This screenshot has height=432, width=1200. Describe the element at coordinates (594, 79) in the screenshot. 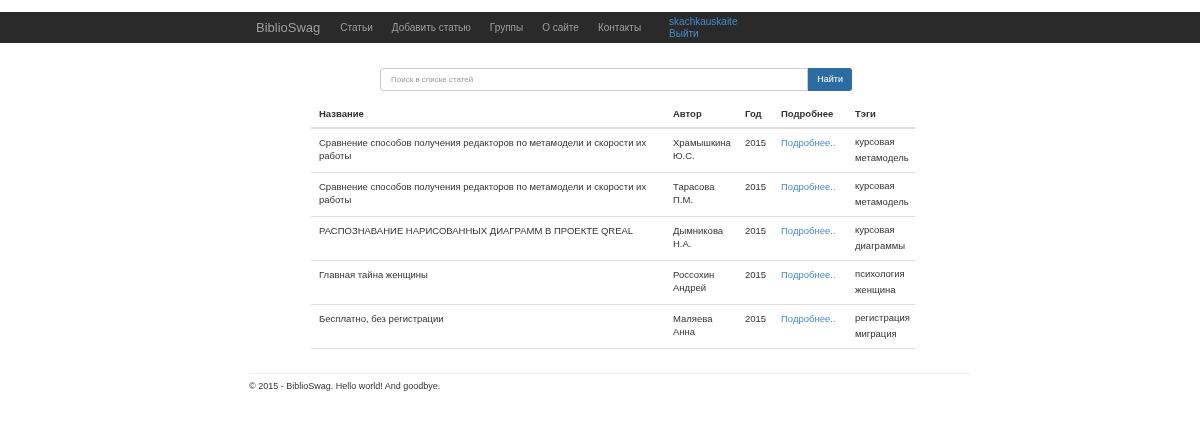

I see `search-field: Поиск в списке статей` at that location.